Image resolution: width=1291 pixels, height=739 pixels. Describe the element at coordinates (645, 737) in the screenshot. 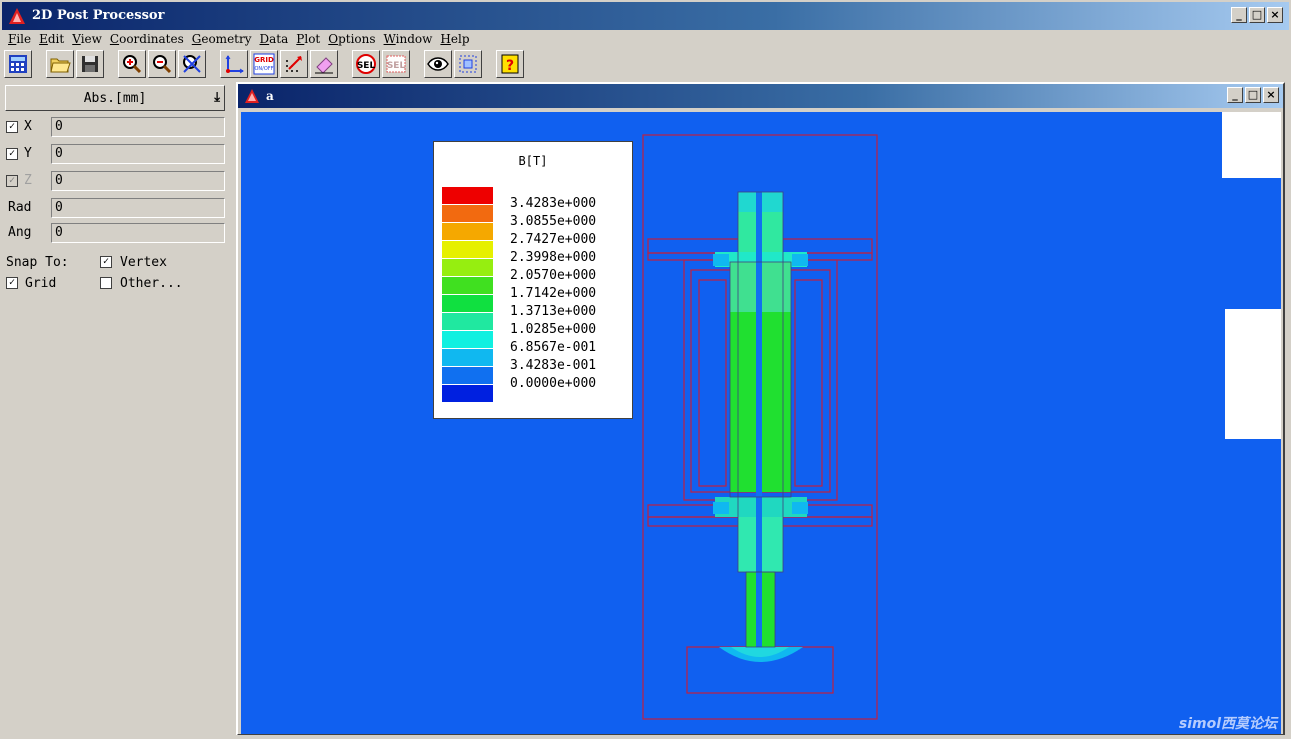

I see `status-bar` at that location.